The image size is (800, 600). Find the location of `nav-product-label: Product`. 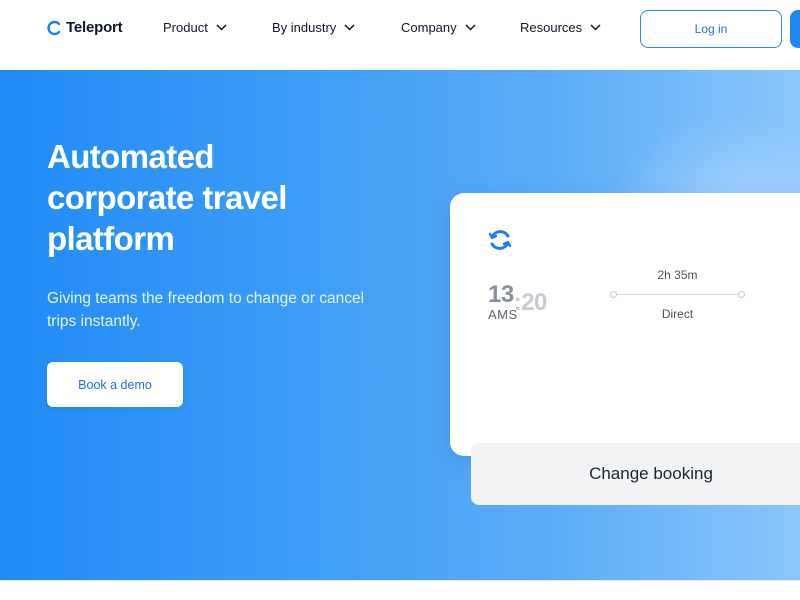

nav-product-label: Product is located at coordinates (185, 27).